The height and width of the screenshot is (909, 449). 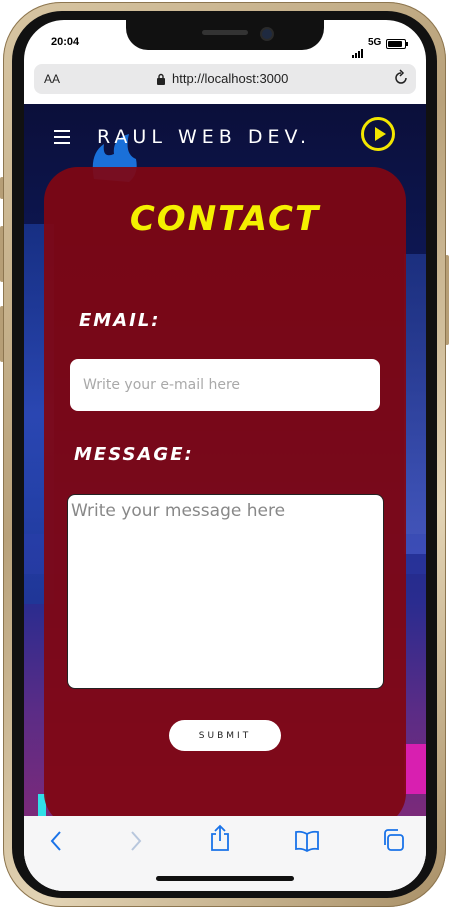 I want to click on network-label: 5G, so click(x=375, y=42).